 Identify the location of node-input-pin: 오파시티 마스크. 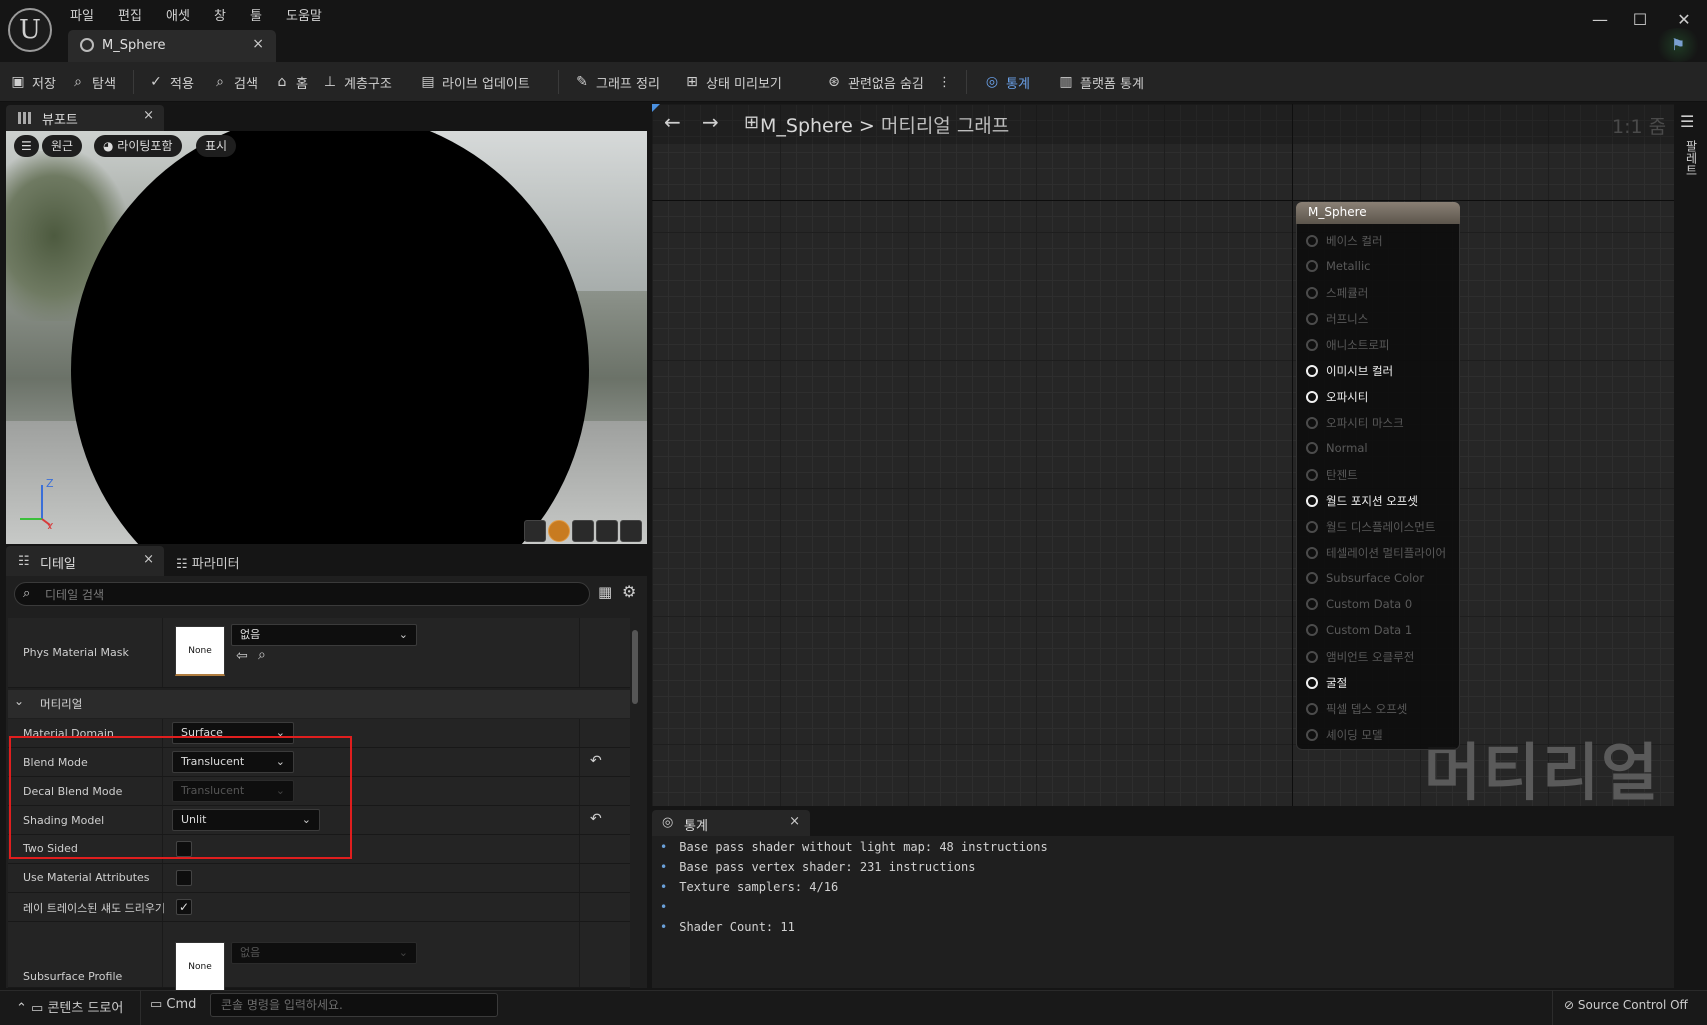
(1355, 424).